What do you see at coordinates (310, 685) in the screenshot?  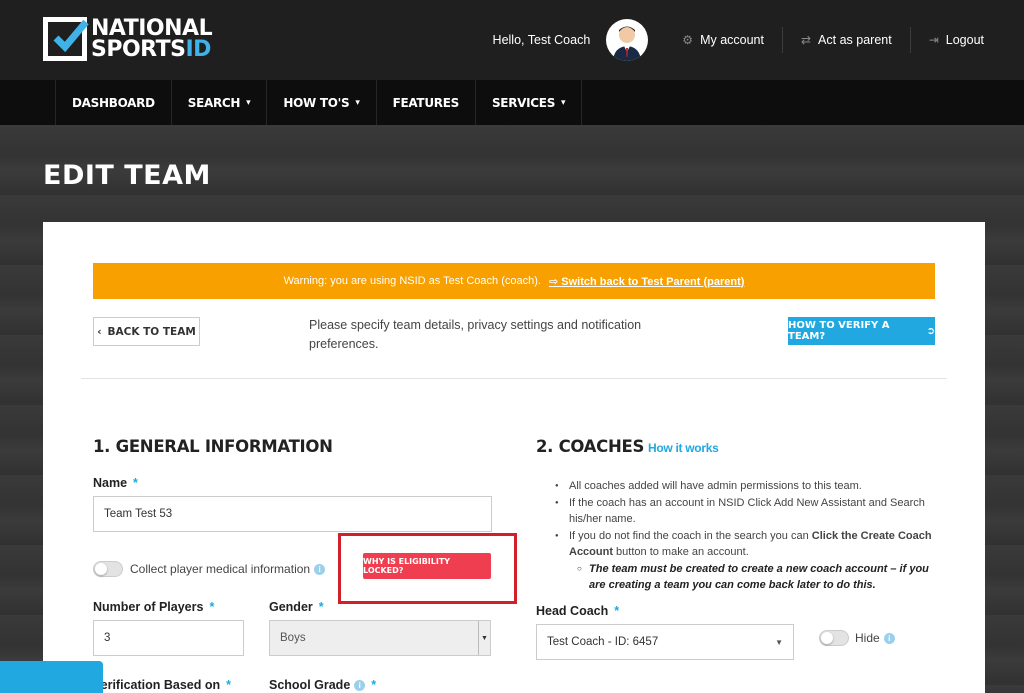 I see `grade-label-text: School Grade` at bounding box center [310, 685].